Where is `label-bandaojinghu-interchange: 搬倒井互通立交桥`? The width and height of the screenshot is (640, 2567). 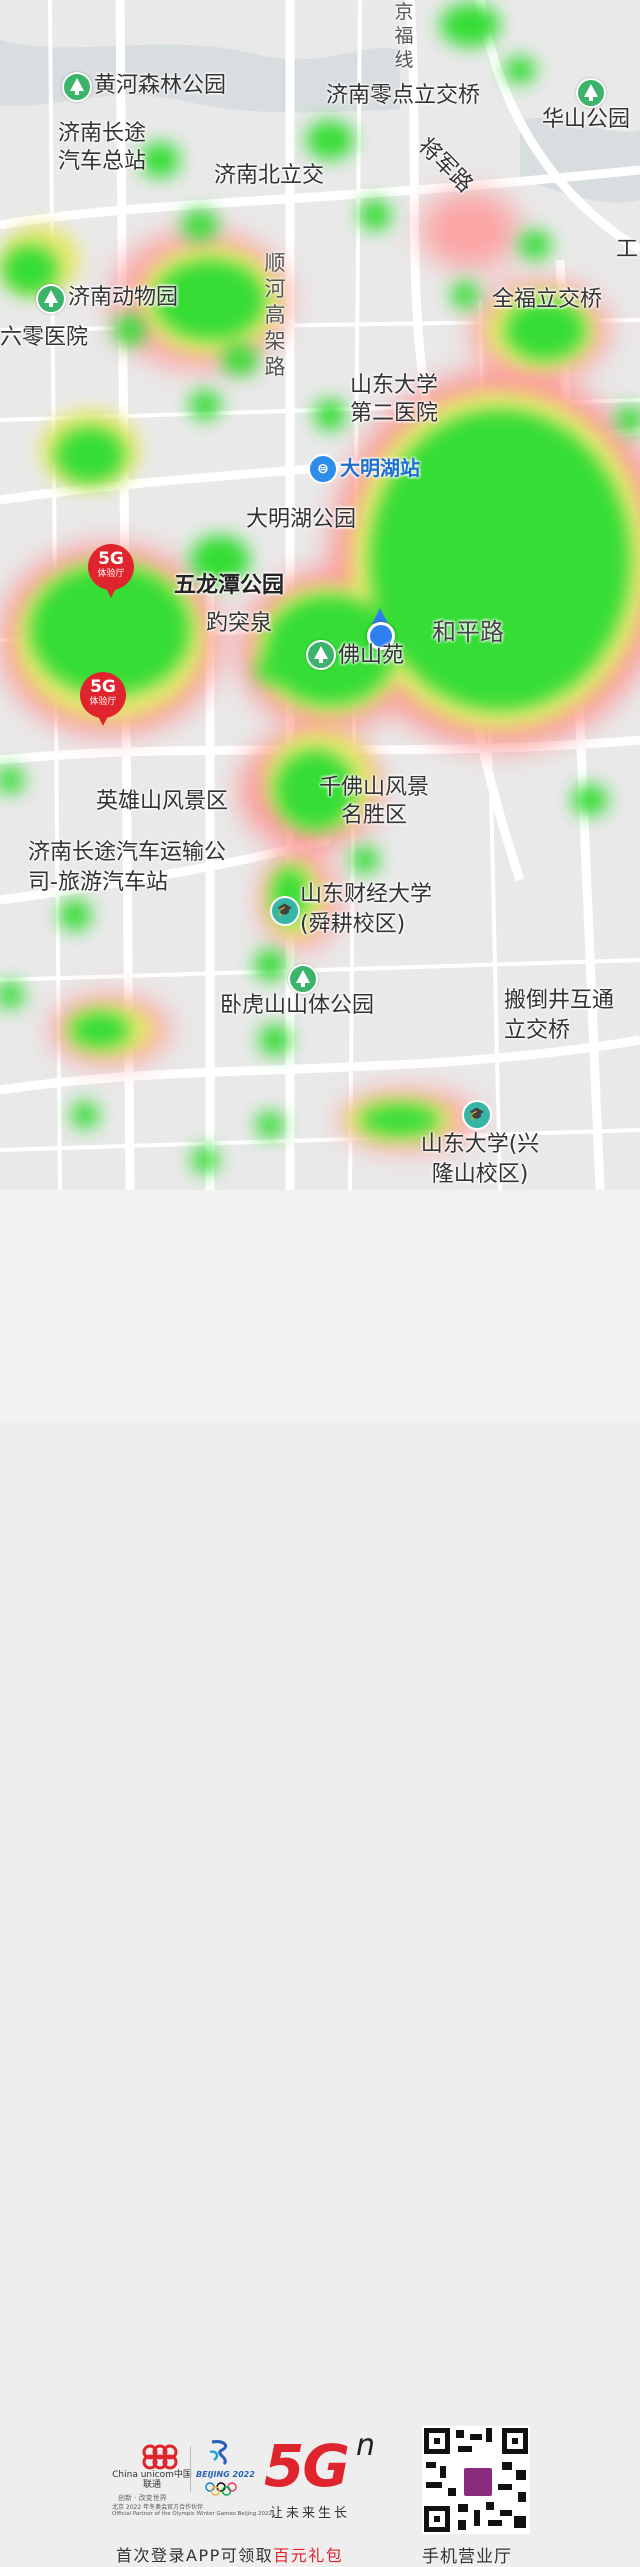
label-bandaojinghu-interchange: 搬倒井互通立交桥 is located at coordinates (559, 1016).